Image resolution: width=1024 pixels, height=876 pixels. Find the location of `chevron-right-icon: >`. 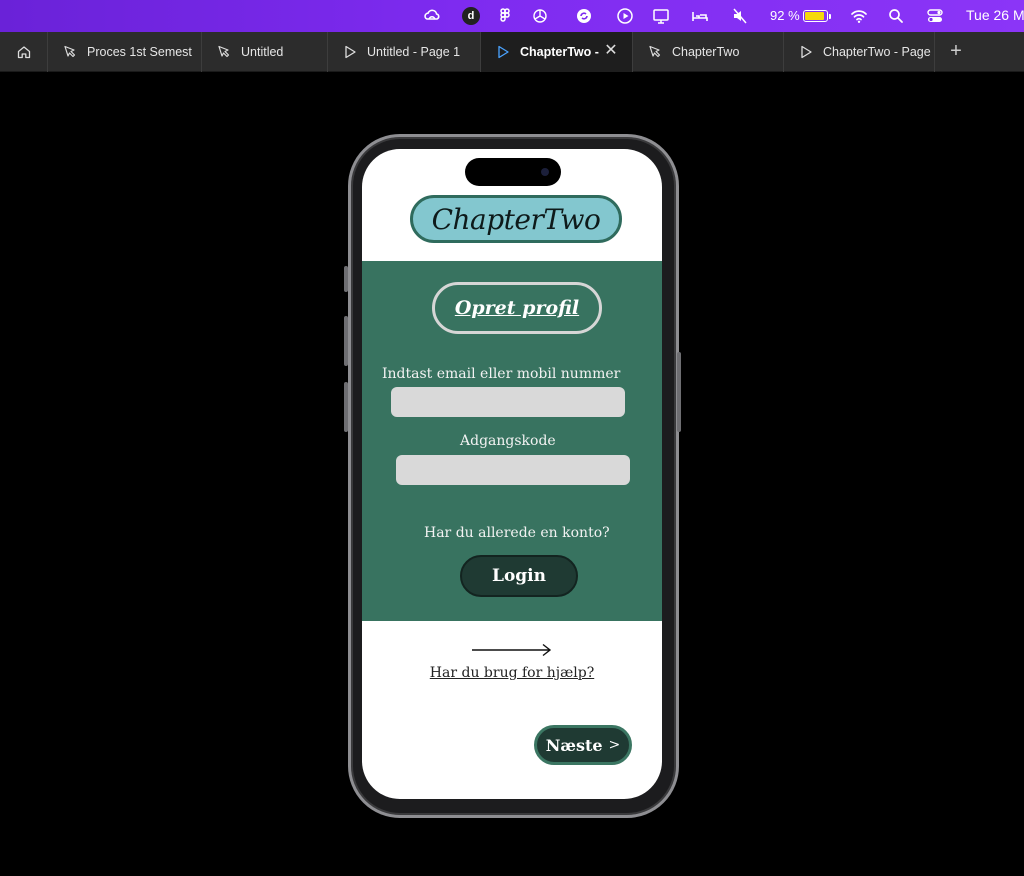

chevron-right-icon: > is located at coordinates (614, 745).